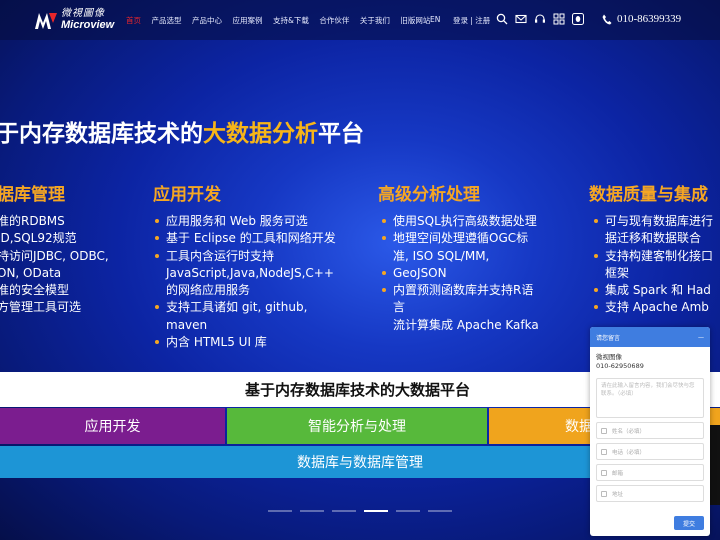 Image resolution: width=720 pixels, height=540 pixels. What do you see at coordinates (460, 290) in the screenshot?
I see `feature-item: 内置预测函数库并支持R语` at bounding box center [460, 290].